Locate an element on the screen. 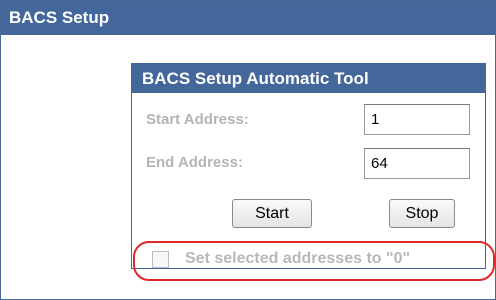 This screenshot has height=300, width=496. panel-title: BACS Setup is located at coordinates (248, 18).